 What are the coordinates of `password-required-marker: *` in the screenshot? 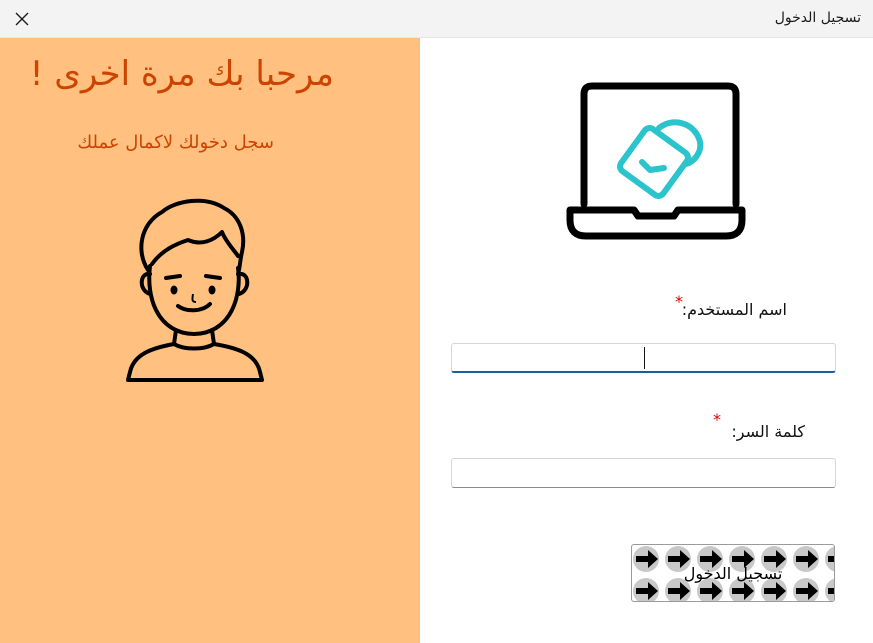 It's located at (717, 419).